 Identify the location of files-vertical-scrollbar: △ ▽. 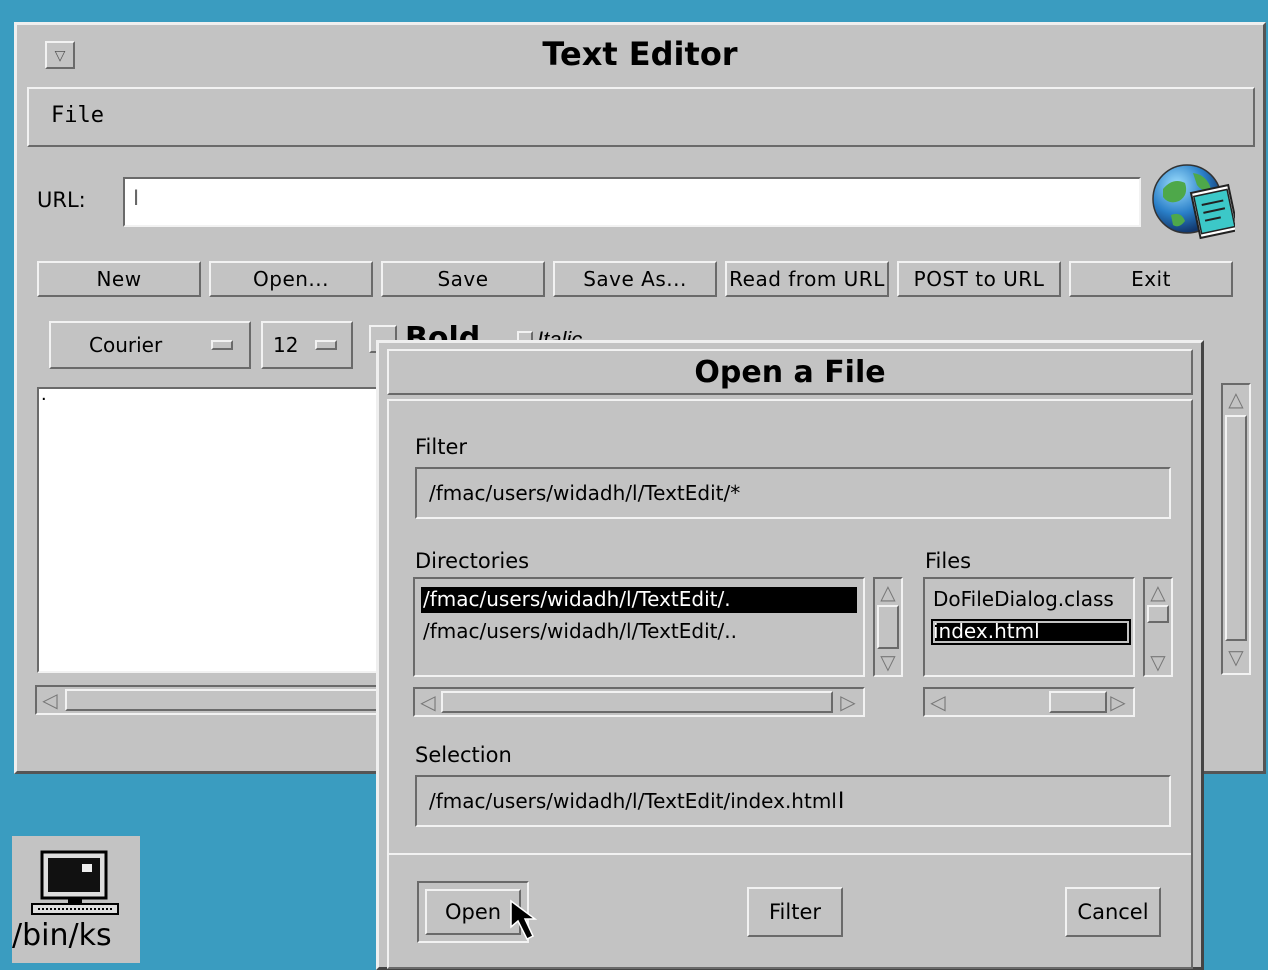
(1158, 627).